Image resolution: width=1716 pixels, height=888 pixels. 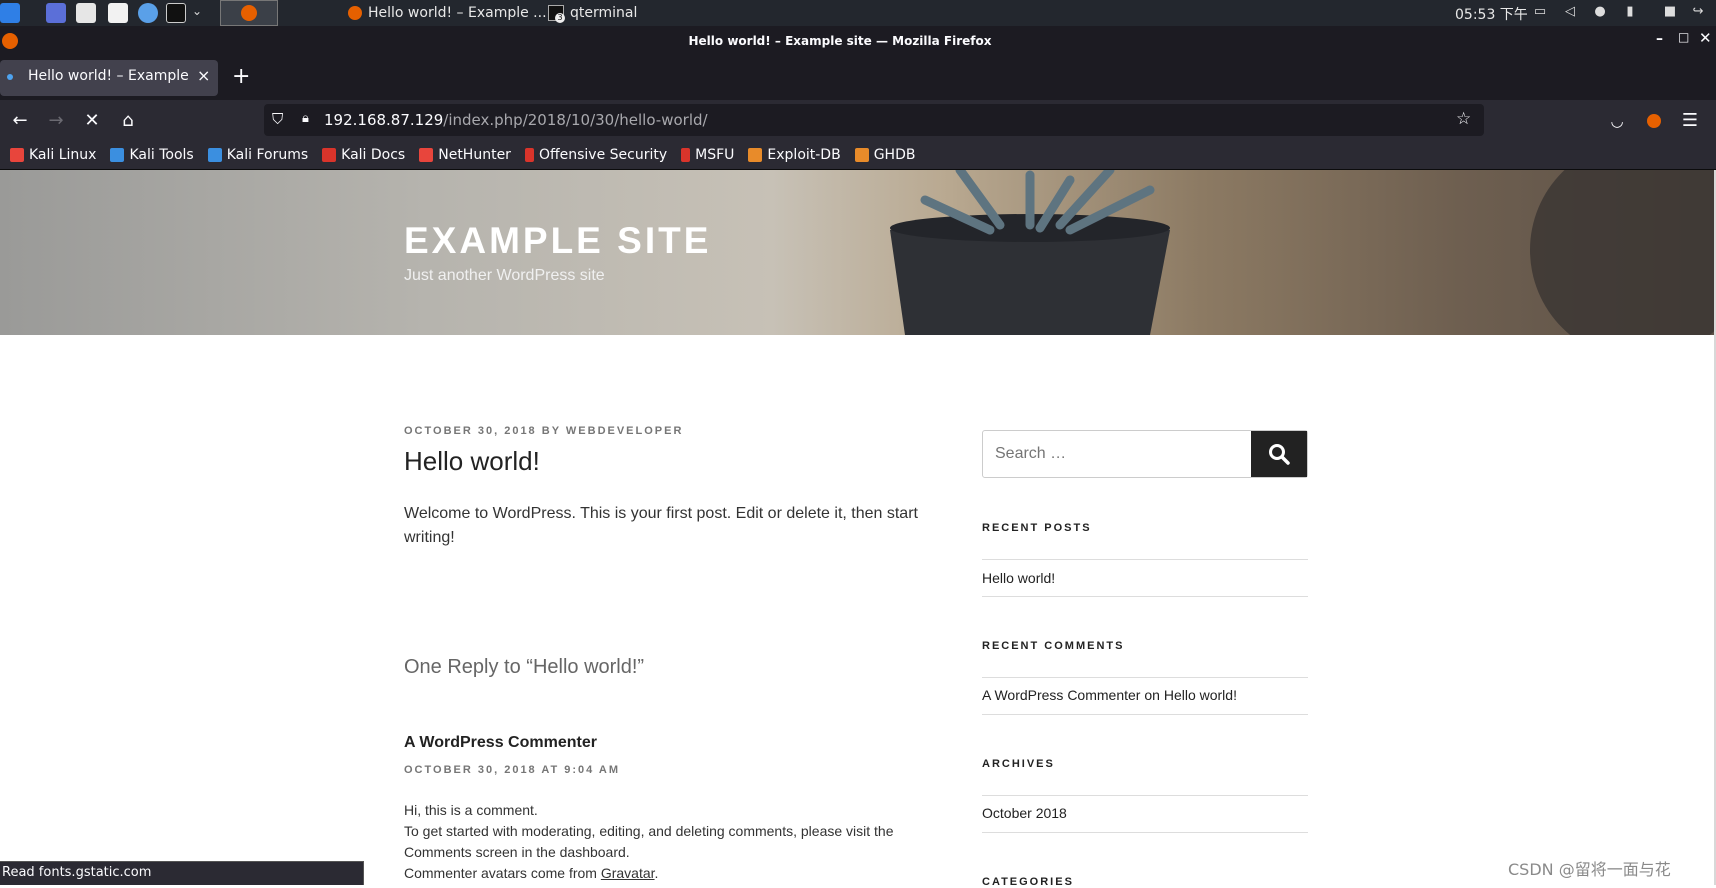 I want to click on comment-text: Commenter avatars come from, so click(x=502, y=873).